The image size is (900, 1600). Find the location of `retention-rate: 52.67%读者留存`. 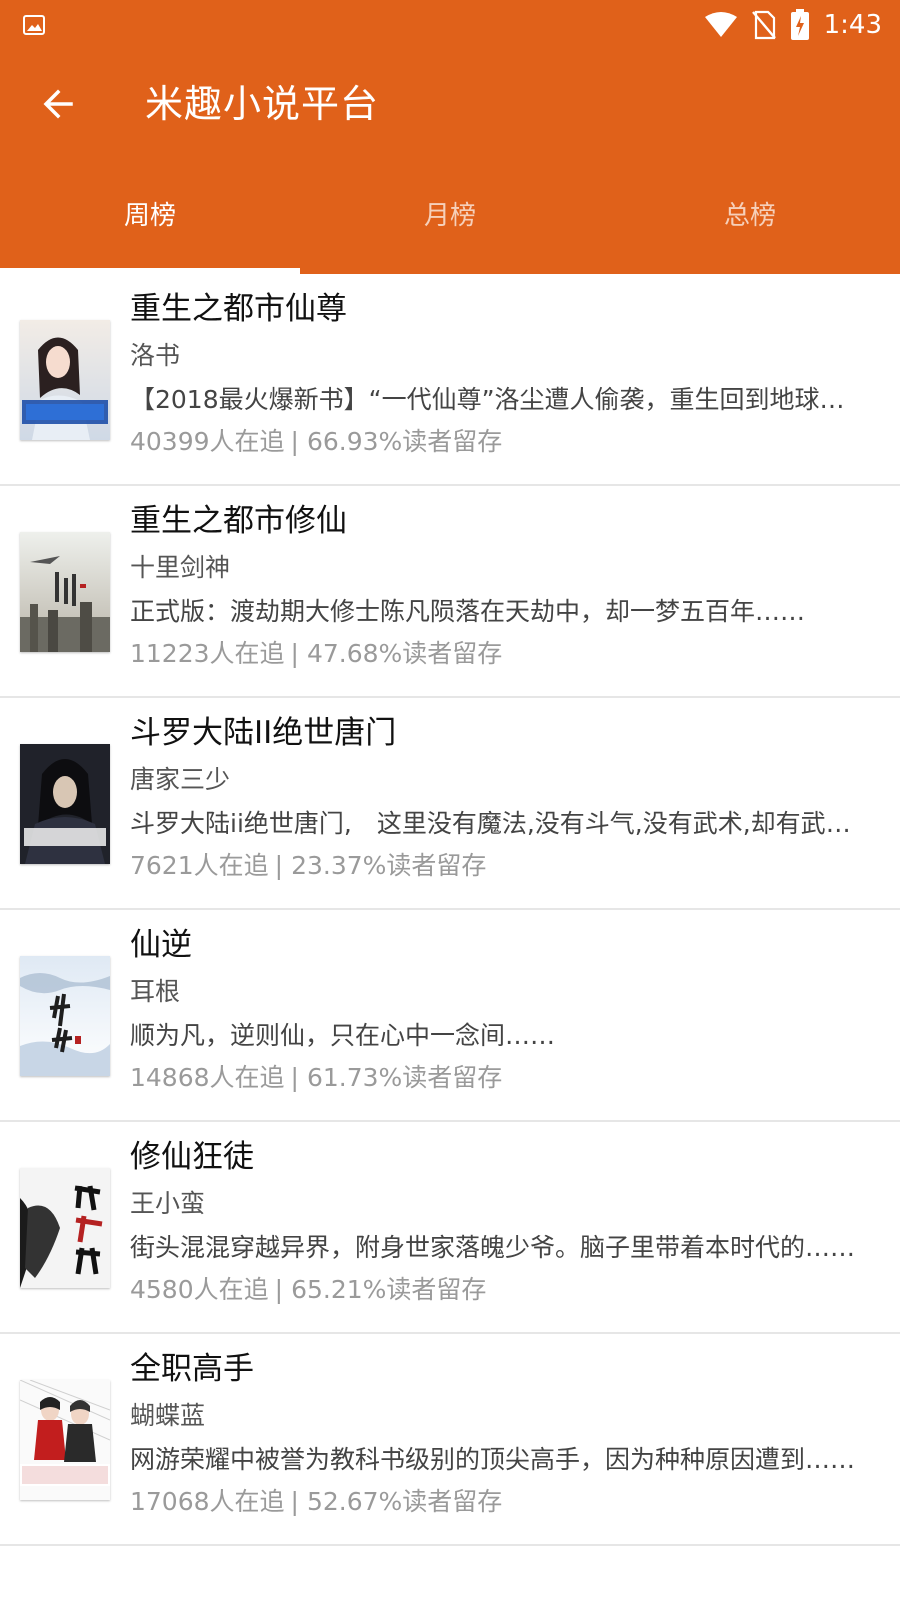

retention-rate: 52.67%读者留存 is located at coordinates (404, 1501).